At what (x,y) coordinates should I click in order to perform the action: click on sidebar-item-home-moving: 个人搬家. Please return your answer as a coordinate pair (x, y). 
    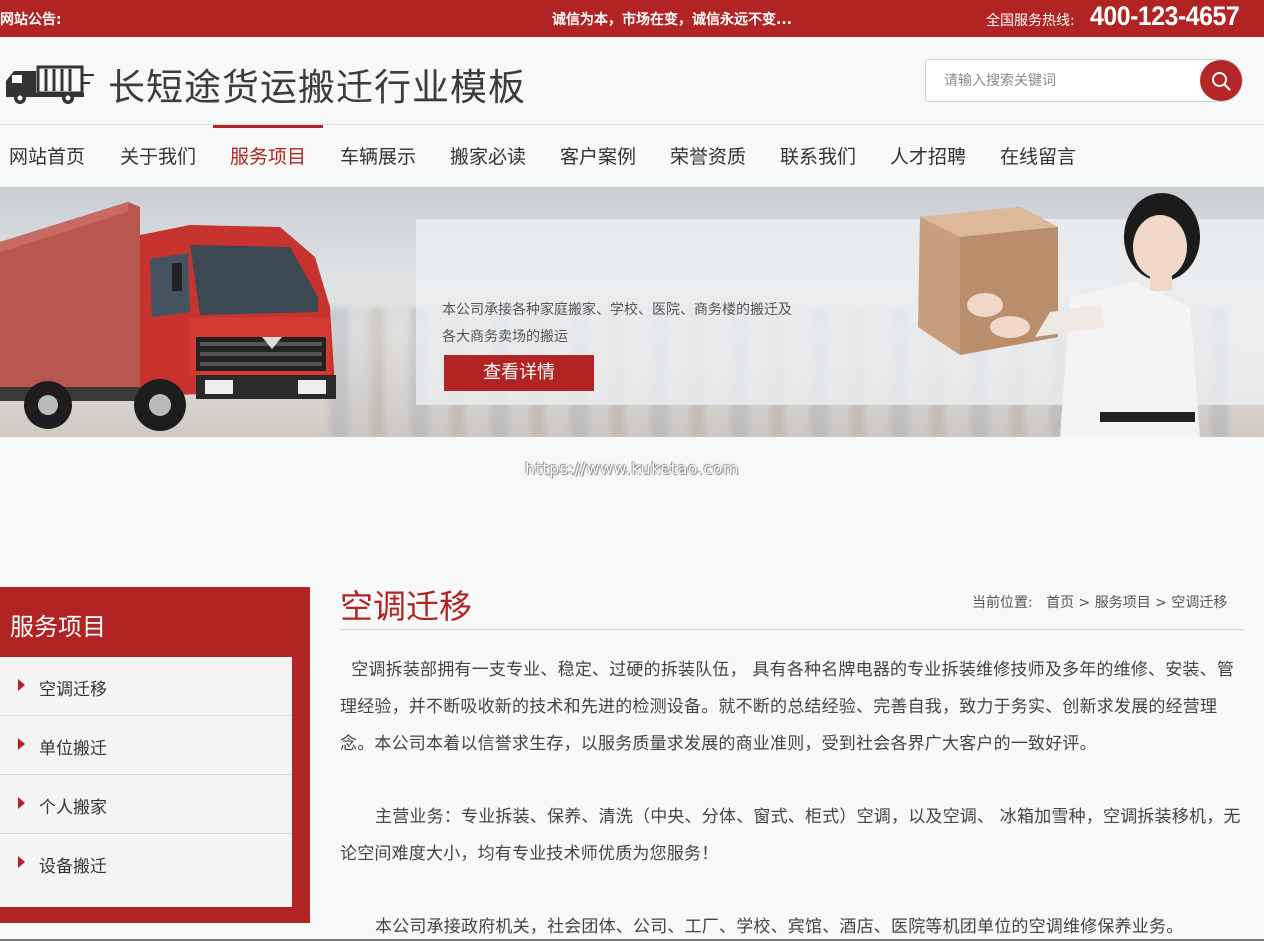
    Looking at the image, I should click on (146, 804).